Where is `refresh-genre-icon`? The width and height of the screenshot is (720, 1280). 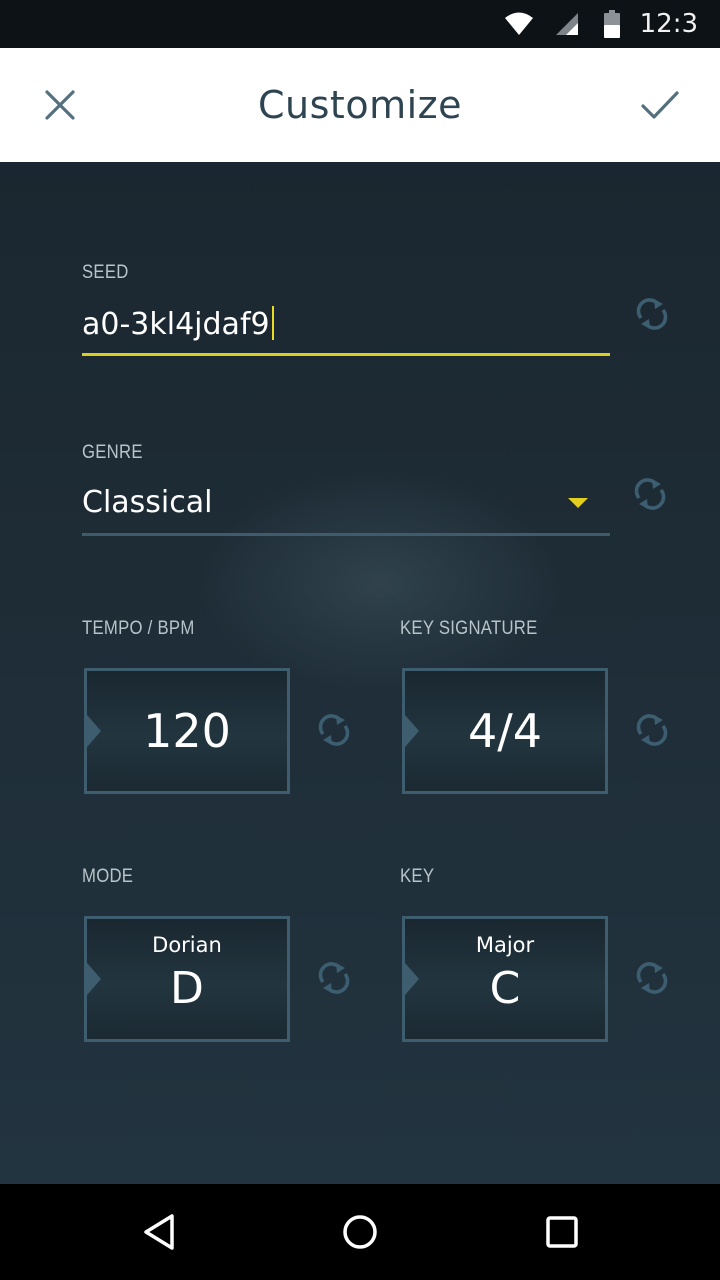 refresh-genre-icon is located at coordinates (650, 494).